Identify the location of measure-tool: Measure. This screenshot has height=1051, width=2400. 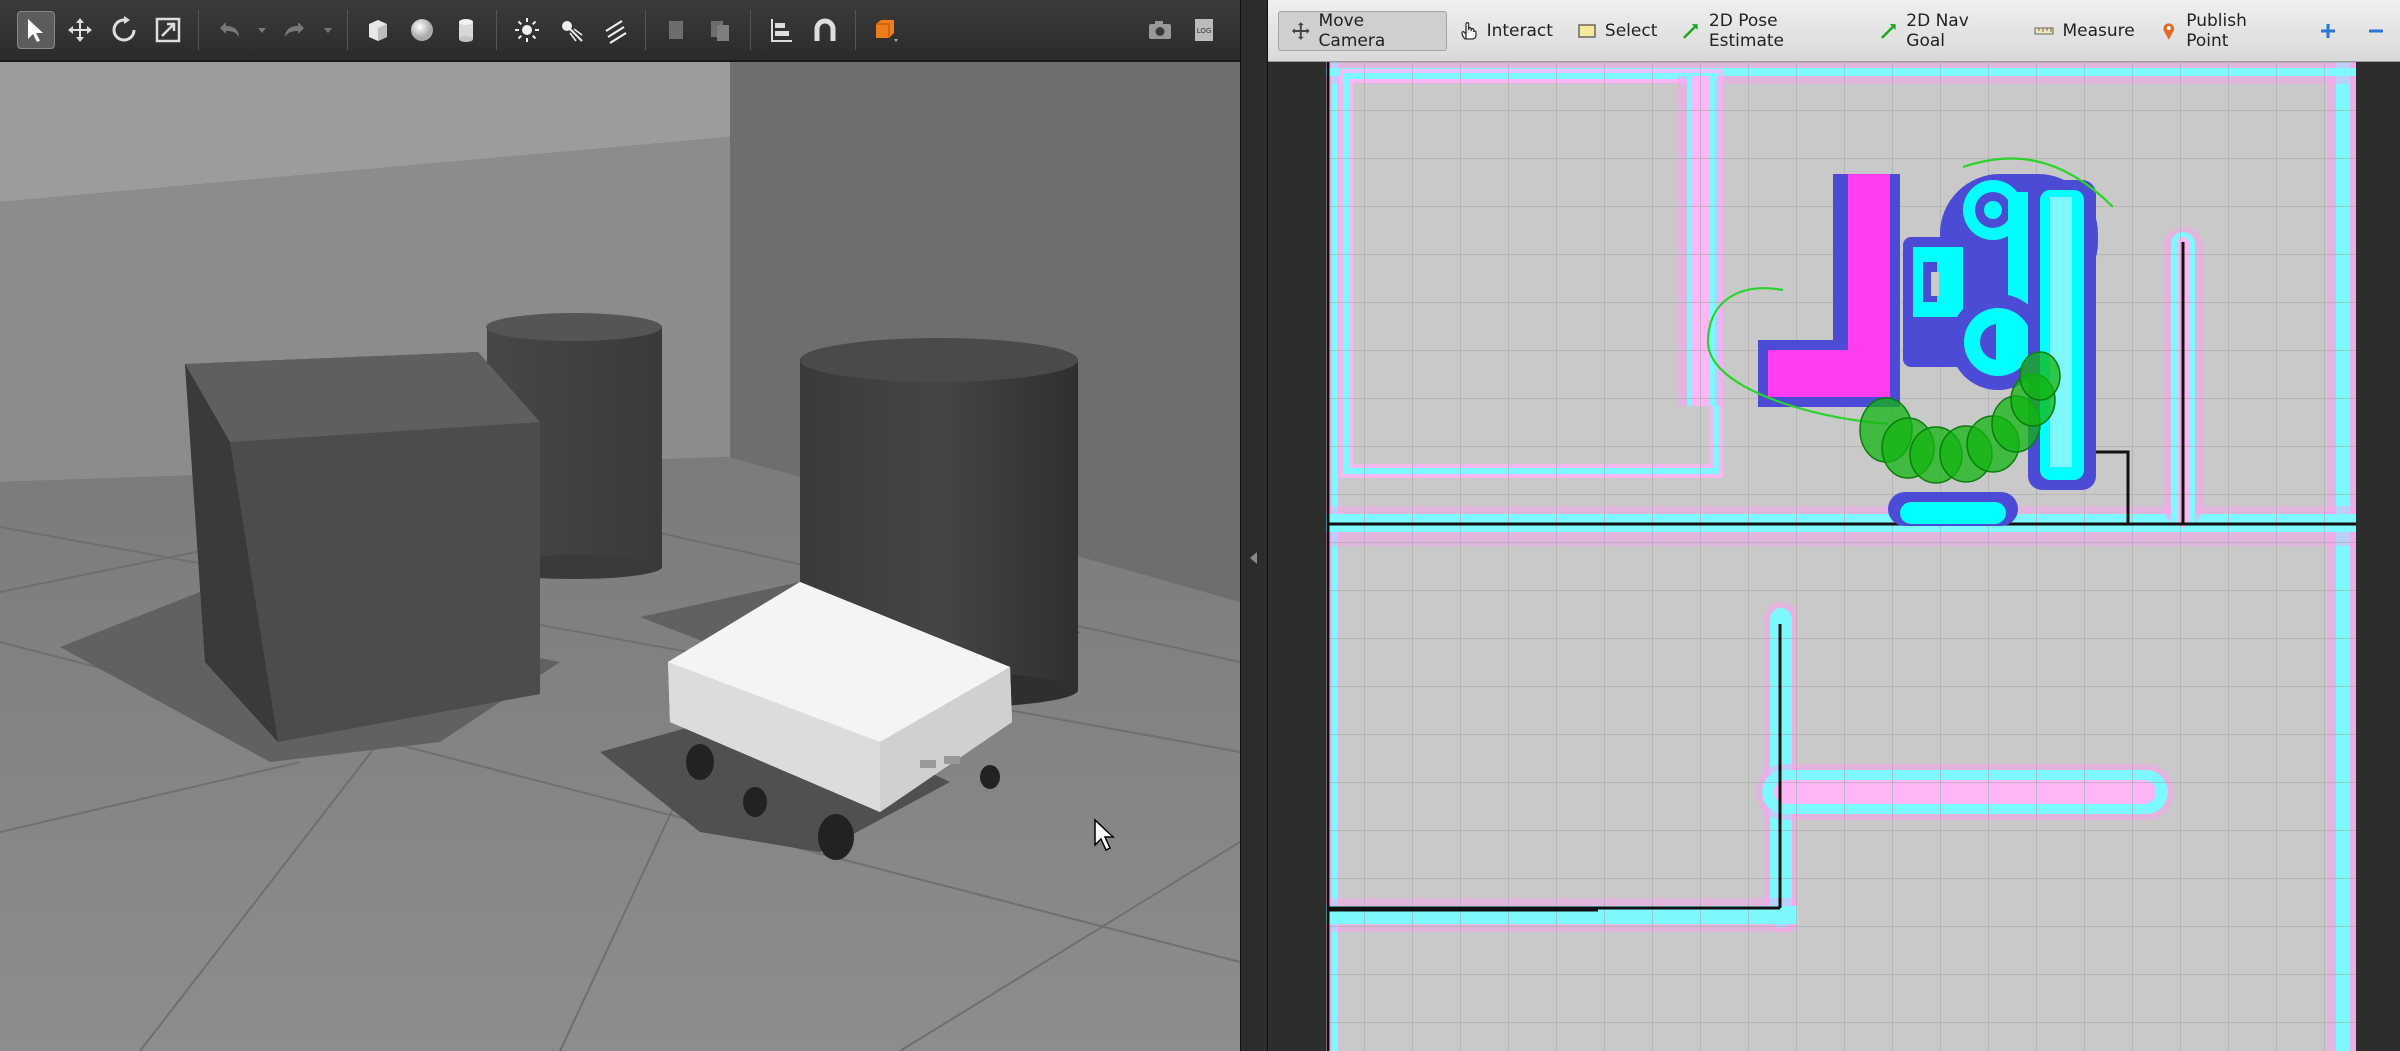
(2084, 31).